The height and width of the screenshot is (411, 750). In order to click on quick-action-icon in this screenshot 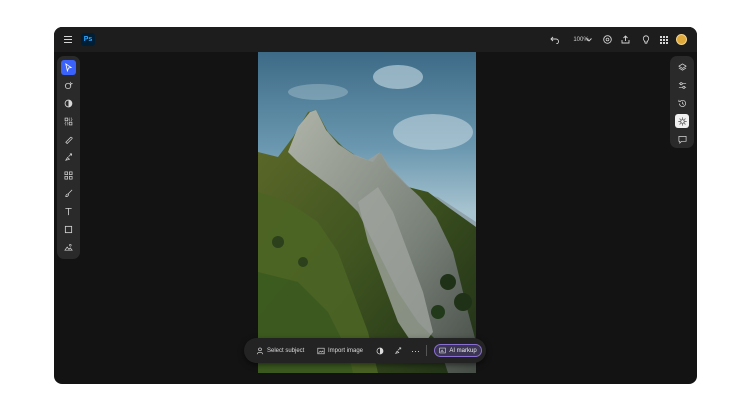, I will do `click(68, 85)`.